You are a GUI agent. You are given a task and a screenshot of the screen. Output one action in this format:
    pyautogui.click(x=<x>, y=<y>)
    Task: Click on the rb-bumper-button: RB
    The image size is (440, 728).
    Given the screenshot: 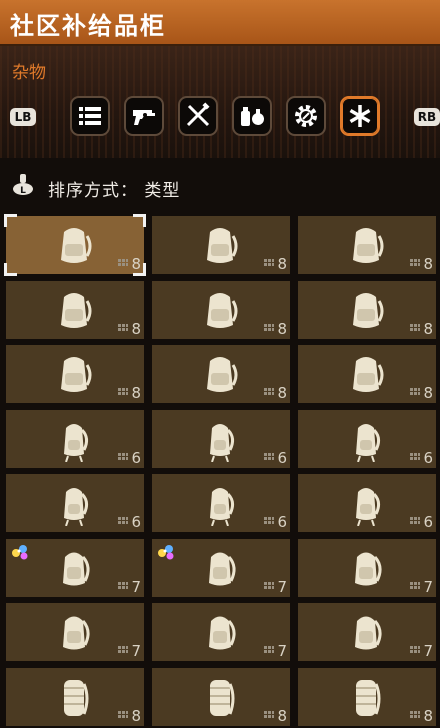 What is the action you would take?
    pyautogui.click(x=427, y=117)
    